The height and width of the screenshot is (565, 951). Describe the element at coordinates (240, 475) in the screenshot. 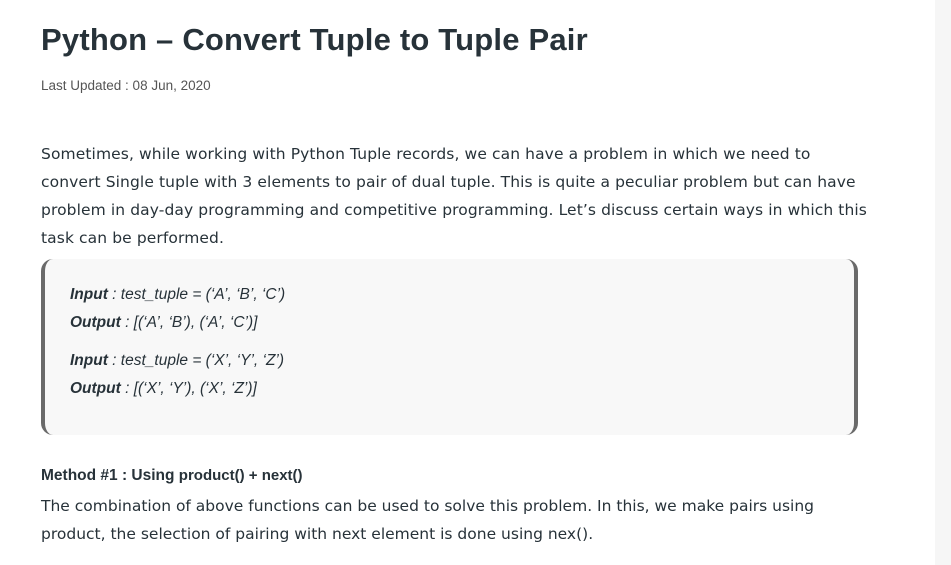

I see `method-function-names: product() + next()` at that location.